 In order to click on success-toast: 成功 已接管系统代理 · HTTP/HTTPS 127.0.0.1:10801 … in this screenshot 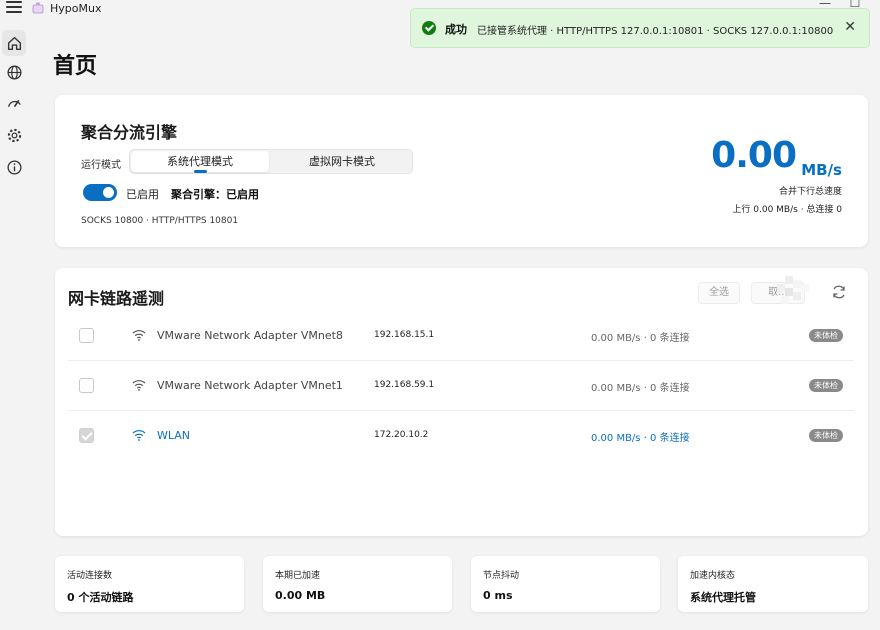, I will do `click(640, 28)`.